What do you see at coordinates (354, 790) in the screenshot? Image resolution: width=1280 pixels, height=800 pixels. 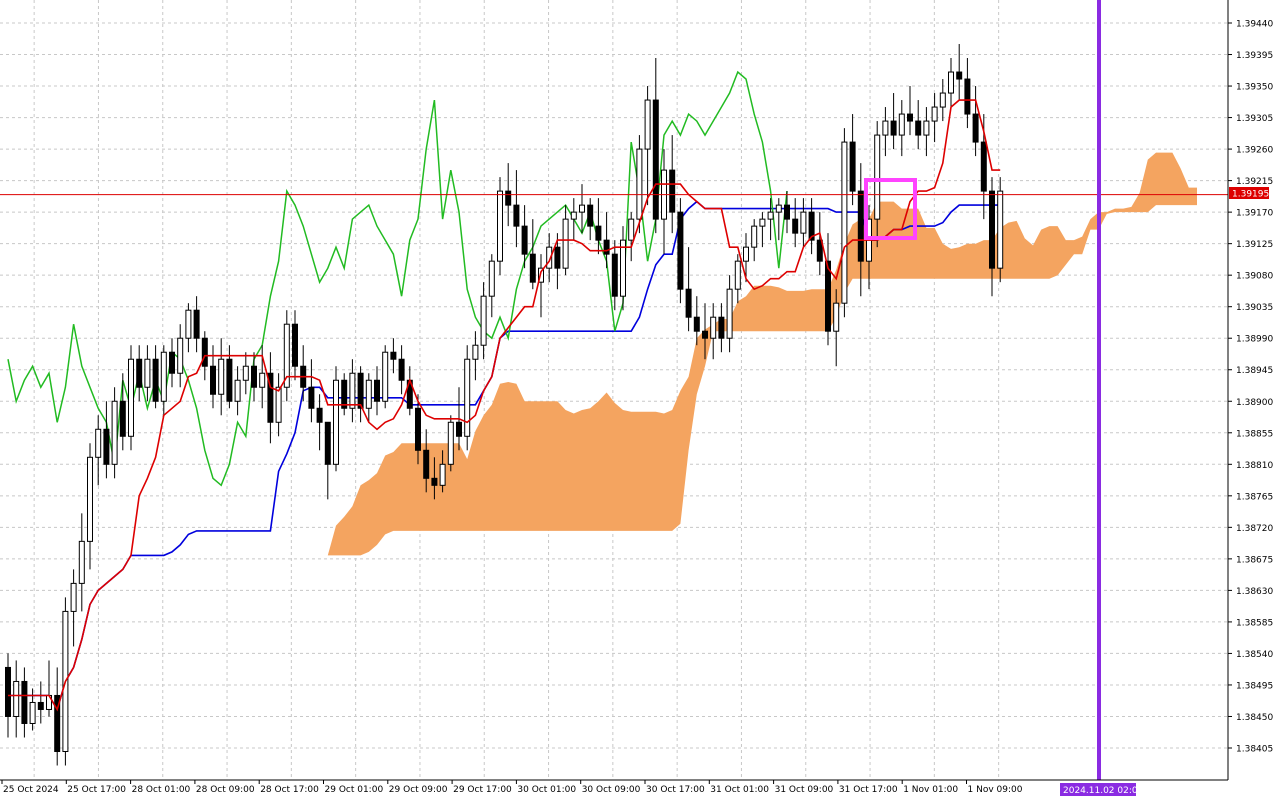 I see `x-tick-label: 29 Oct 01:00` at bounding box center [354, 790].